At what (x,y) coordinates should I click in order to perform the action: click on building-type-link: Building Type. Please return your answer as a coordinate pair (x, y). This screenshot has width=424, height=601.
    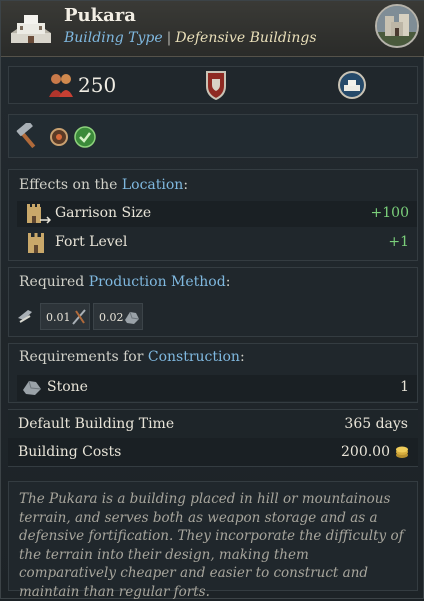
    Looking at the image, I should click on (113, 38).